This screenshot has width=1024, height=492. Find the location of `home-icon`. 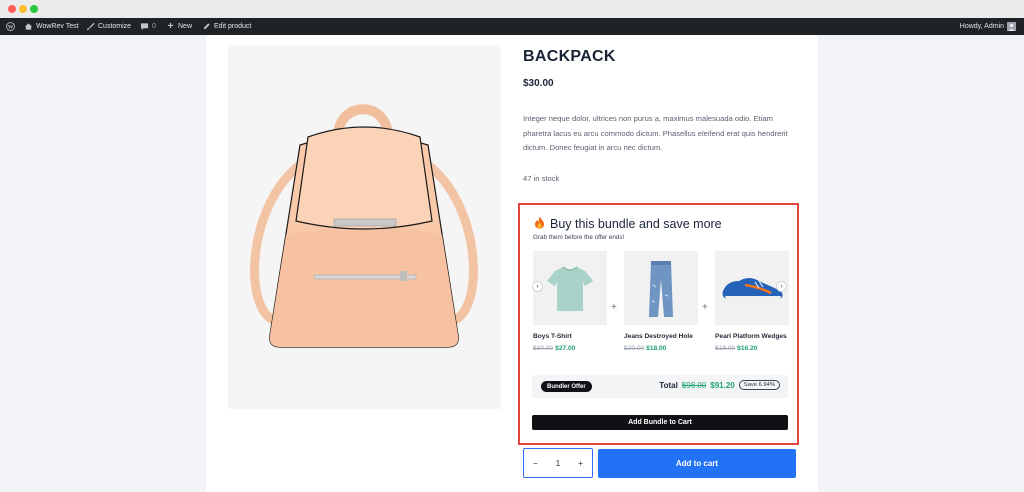

home-icon is located at coordinates (28, 26).